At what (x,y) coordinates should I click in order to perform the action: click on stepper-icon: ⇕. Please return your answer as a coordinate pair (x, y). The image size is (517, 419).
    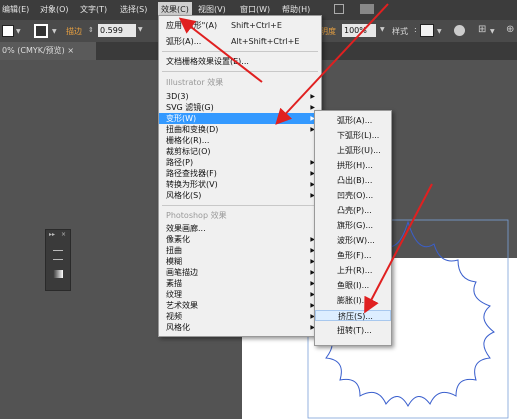
    Looking at the image, I should click on (91, 30).